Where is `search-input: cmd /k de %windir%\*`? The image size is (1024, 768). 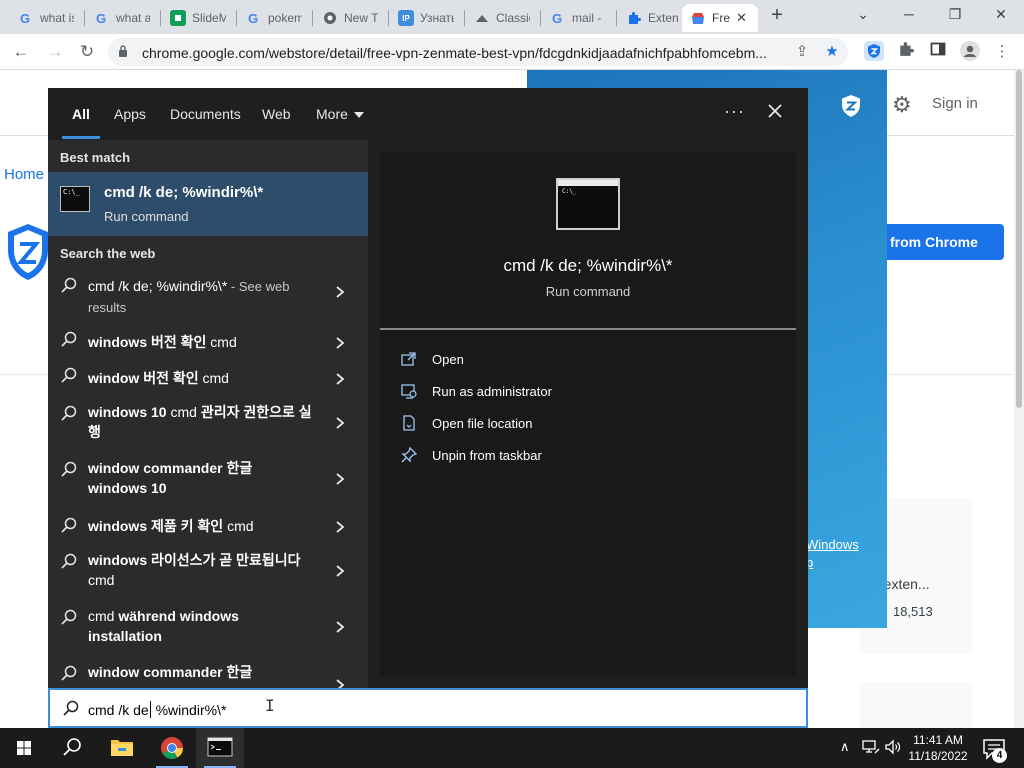
search-input: cmd /k de %windir%\* is located at coordinates (428, 708).